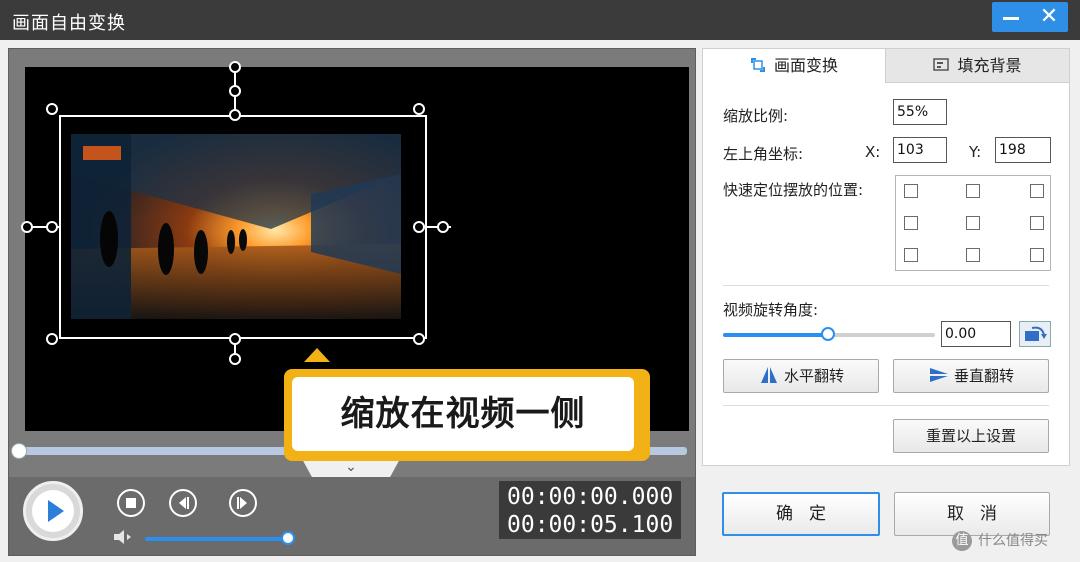 This screenshot has height=562, width=1080. What do you see at coordinates (973, 191) in the screenshot?
I see `position-top-center` at bounding box center [973, 191].